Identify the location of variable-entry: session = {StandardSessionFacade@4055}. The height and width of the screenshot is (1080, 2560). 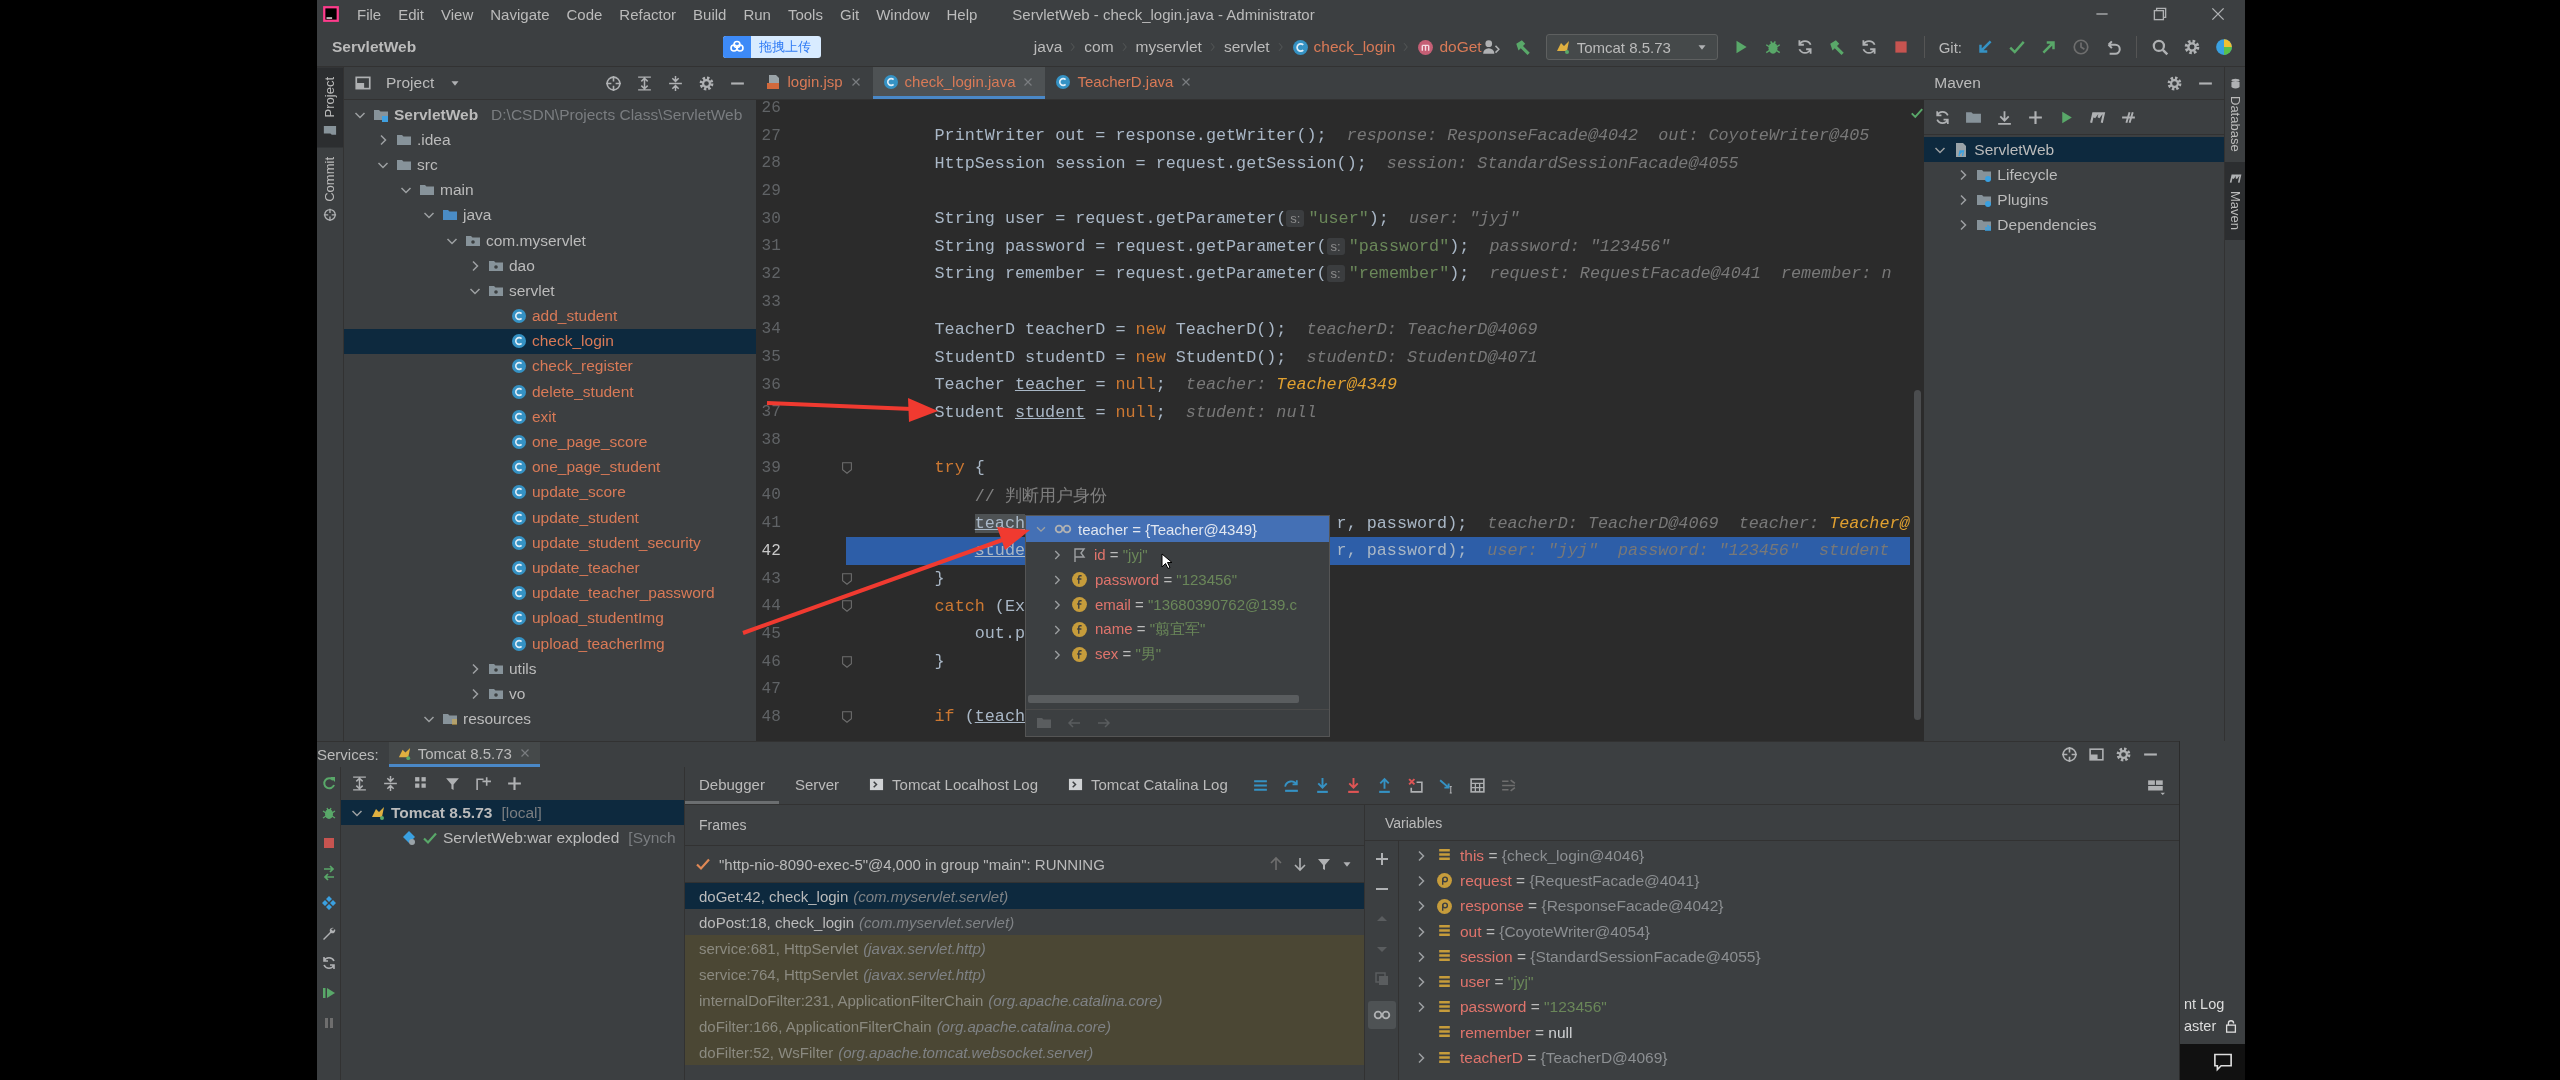
(1610, 956).